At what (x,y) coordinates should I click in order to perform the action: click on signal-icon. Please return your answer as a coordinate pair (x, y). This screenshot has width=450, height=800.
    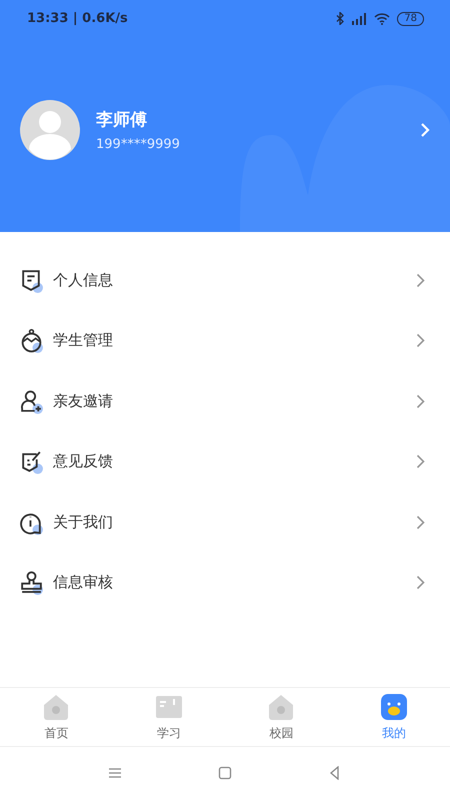
    Looking at the image, I should click on (359, 18).